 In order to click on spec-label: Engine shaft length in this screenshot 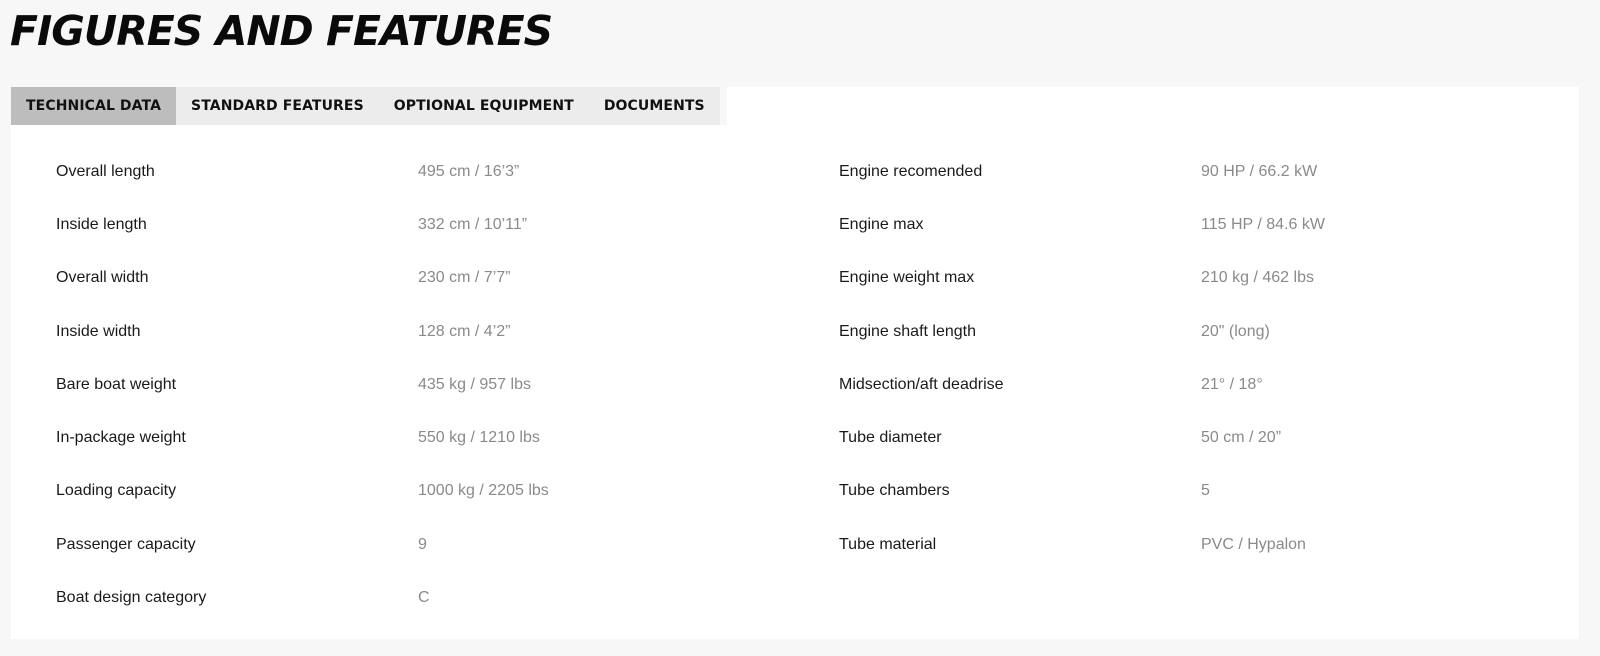, I will do `click(907, 331)`.